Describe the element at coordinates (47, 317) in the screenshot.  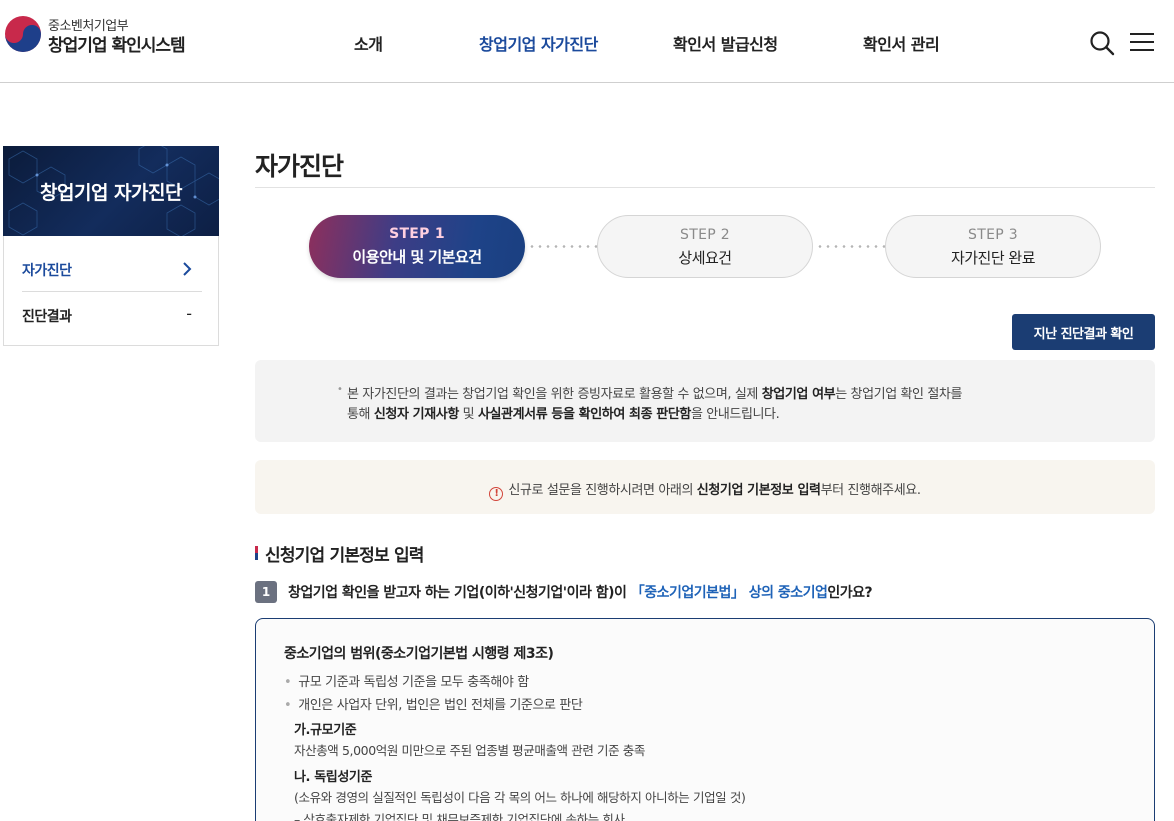
I see `sidebar-item-label: 진단결과` at that location.